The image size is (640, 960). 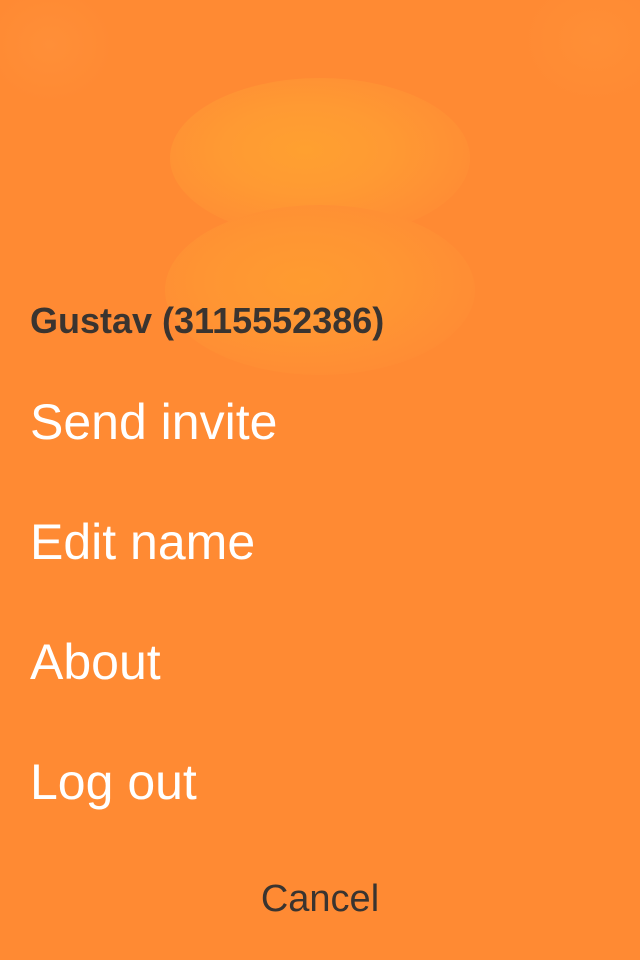 I want to click on send-invite-button: Send invite, so click(x=153, y=422).